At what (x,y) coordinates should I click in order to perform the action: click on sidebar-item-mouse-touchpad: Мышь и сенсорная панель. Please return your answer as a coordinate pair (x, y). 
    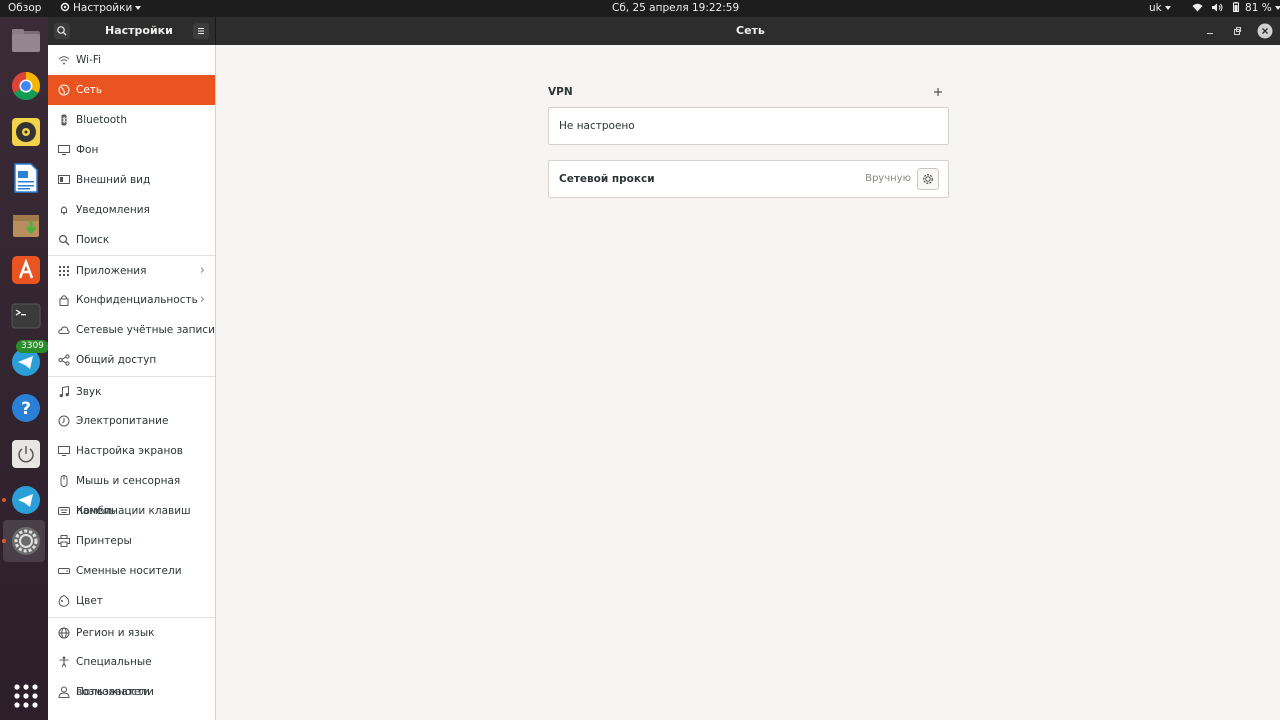
    Looking at the image, I should click on (131, 491).